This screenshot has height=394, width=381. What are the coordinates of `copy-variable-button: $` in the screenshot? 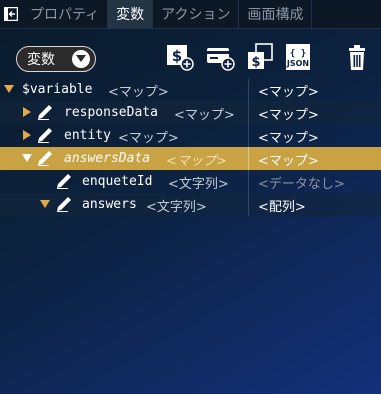 It's located at (260, 57).